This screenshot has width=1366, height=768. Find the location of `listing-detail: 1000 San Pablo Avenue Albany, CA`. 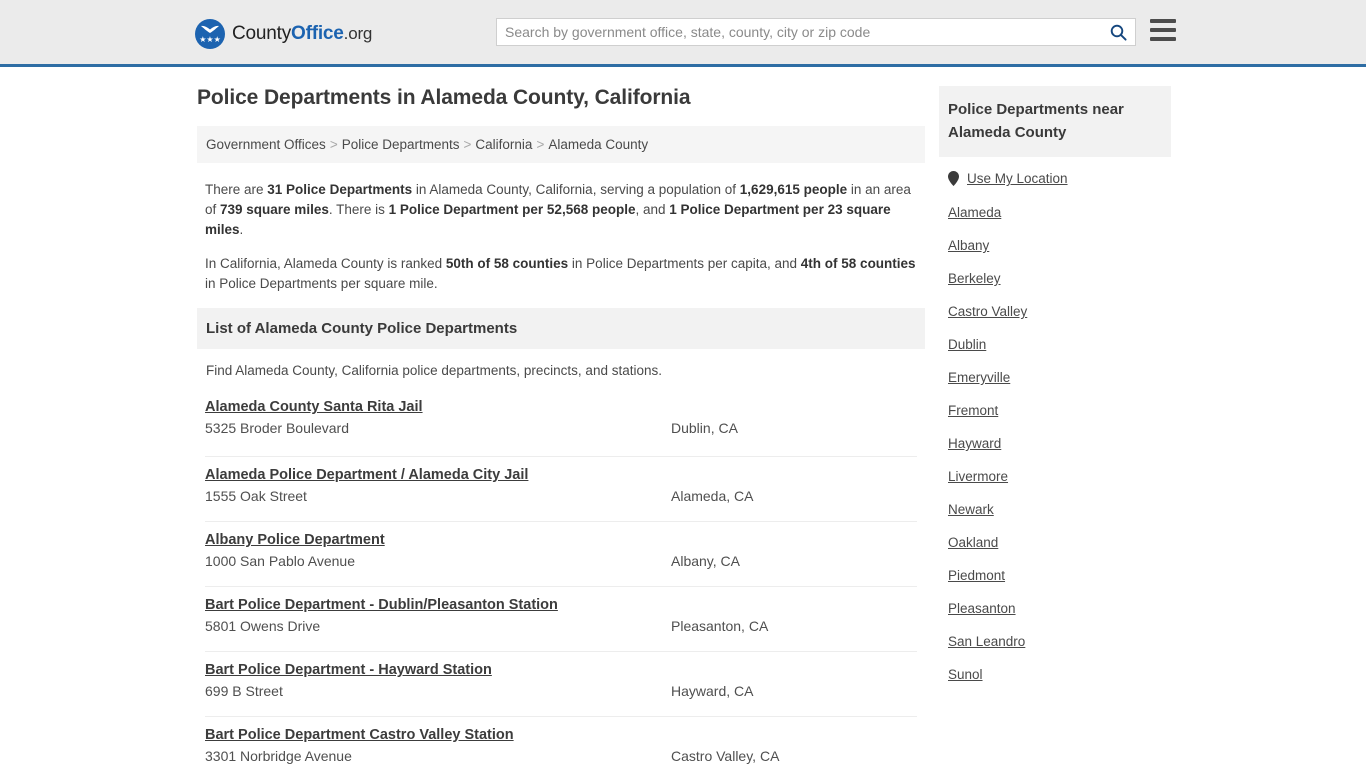

listing-detail: 1000 San Pablo Avenue Albany, CA is located at coordinates (561, 563).